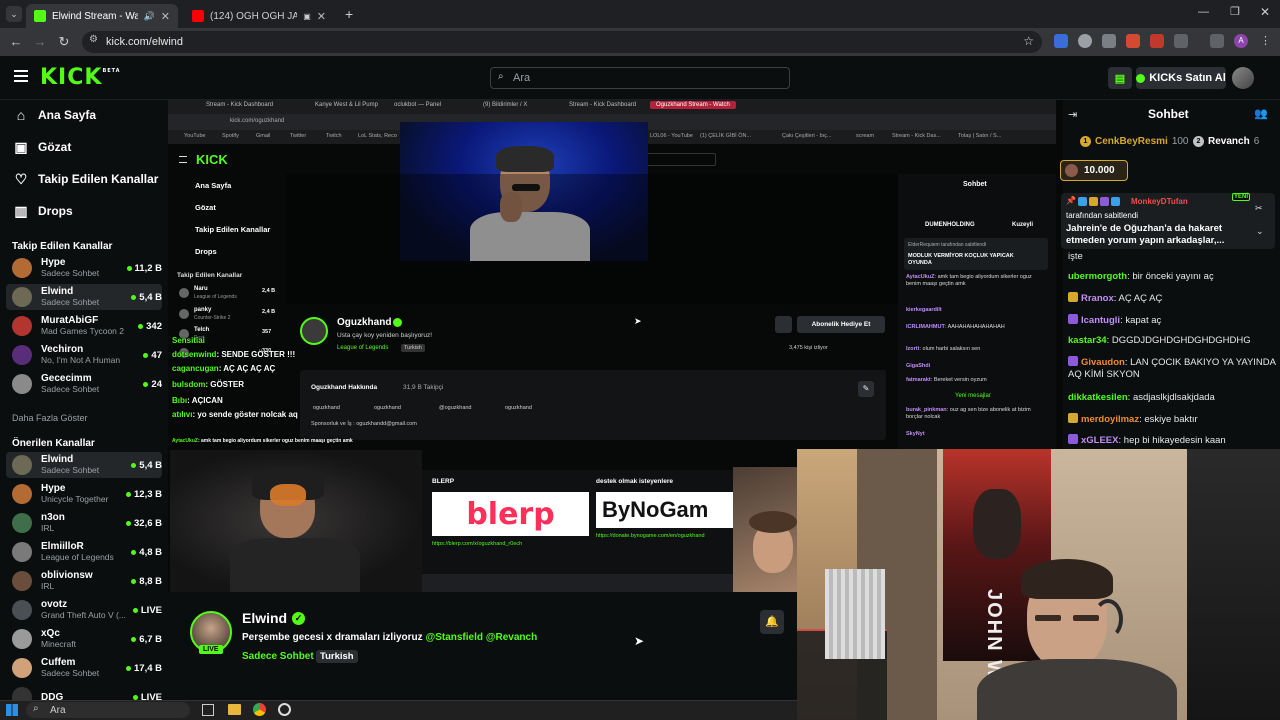 The width and height of the screenshot is (1280, 720). Describe the element at coordinates (1217, 41) in the screenshot. I see `reading-list-icon` at that location.